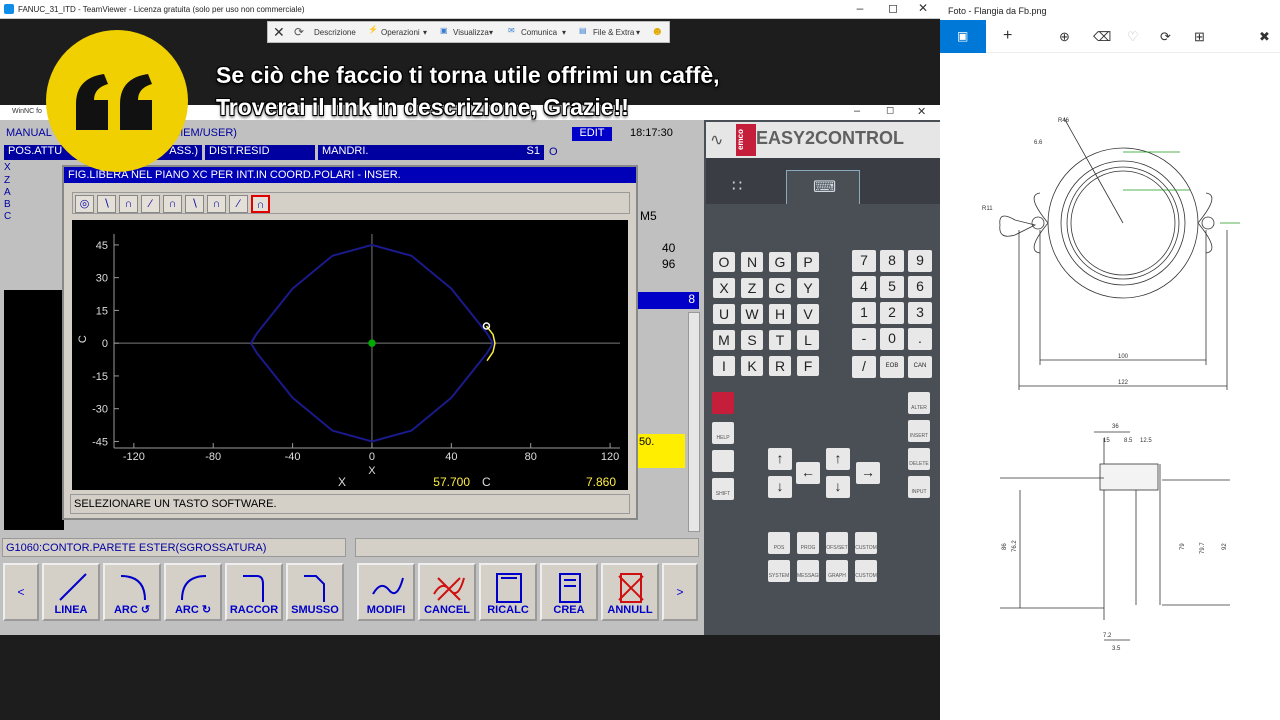 The width and height of the screenshot is (1280, 720). Describe the element at coordinates (779, 571) in the screenshot. I see `func-key-system: SYSTEM` at that location.